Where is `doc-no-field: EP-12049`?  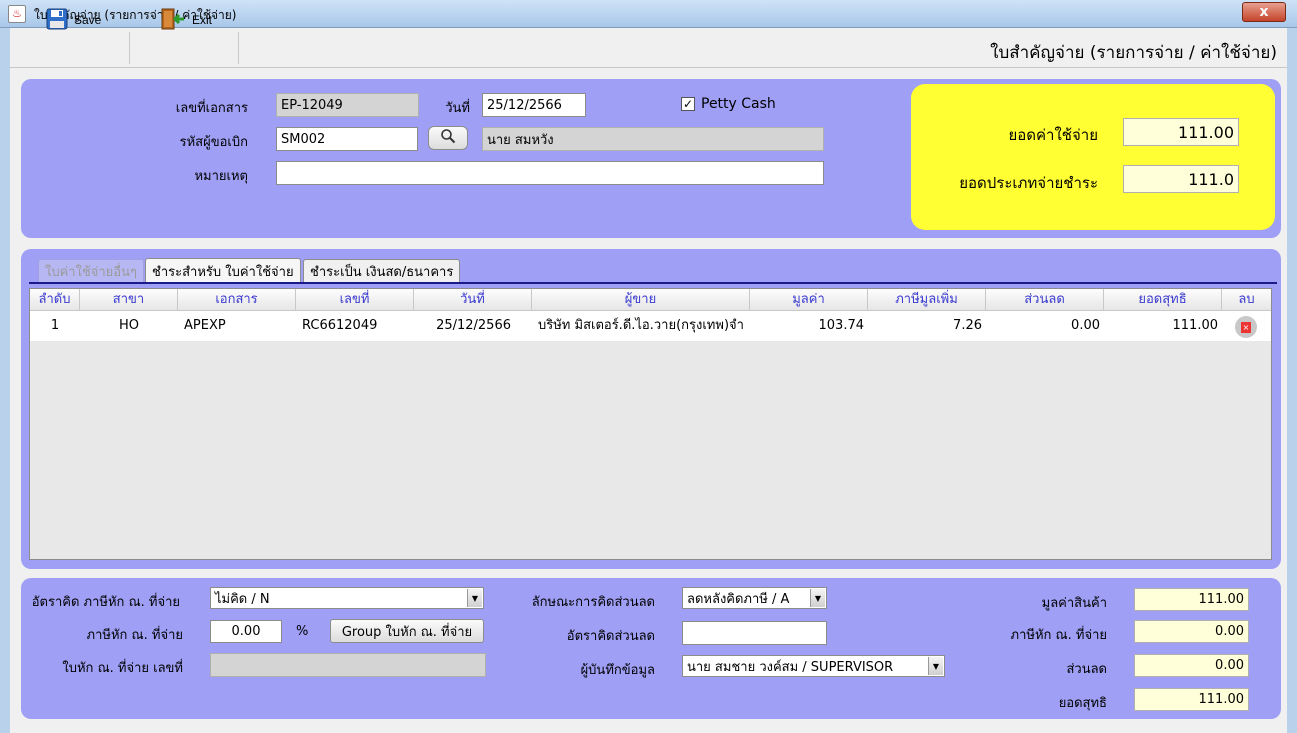 doc-no-field: EP-12049 is located at coordinates (347, 105).